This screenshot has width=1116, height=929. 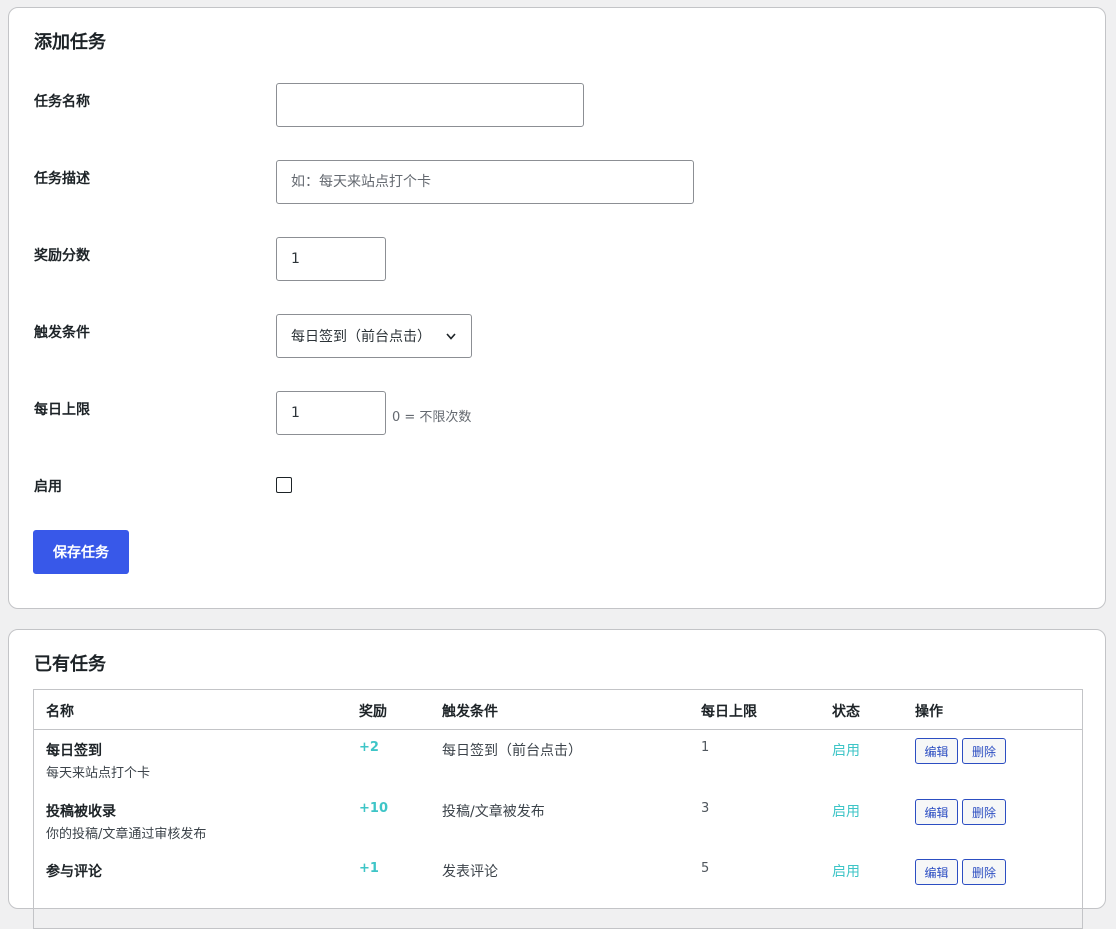 I want to click on task-limit: 3, so click(x=705, y=808).